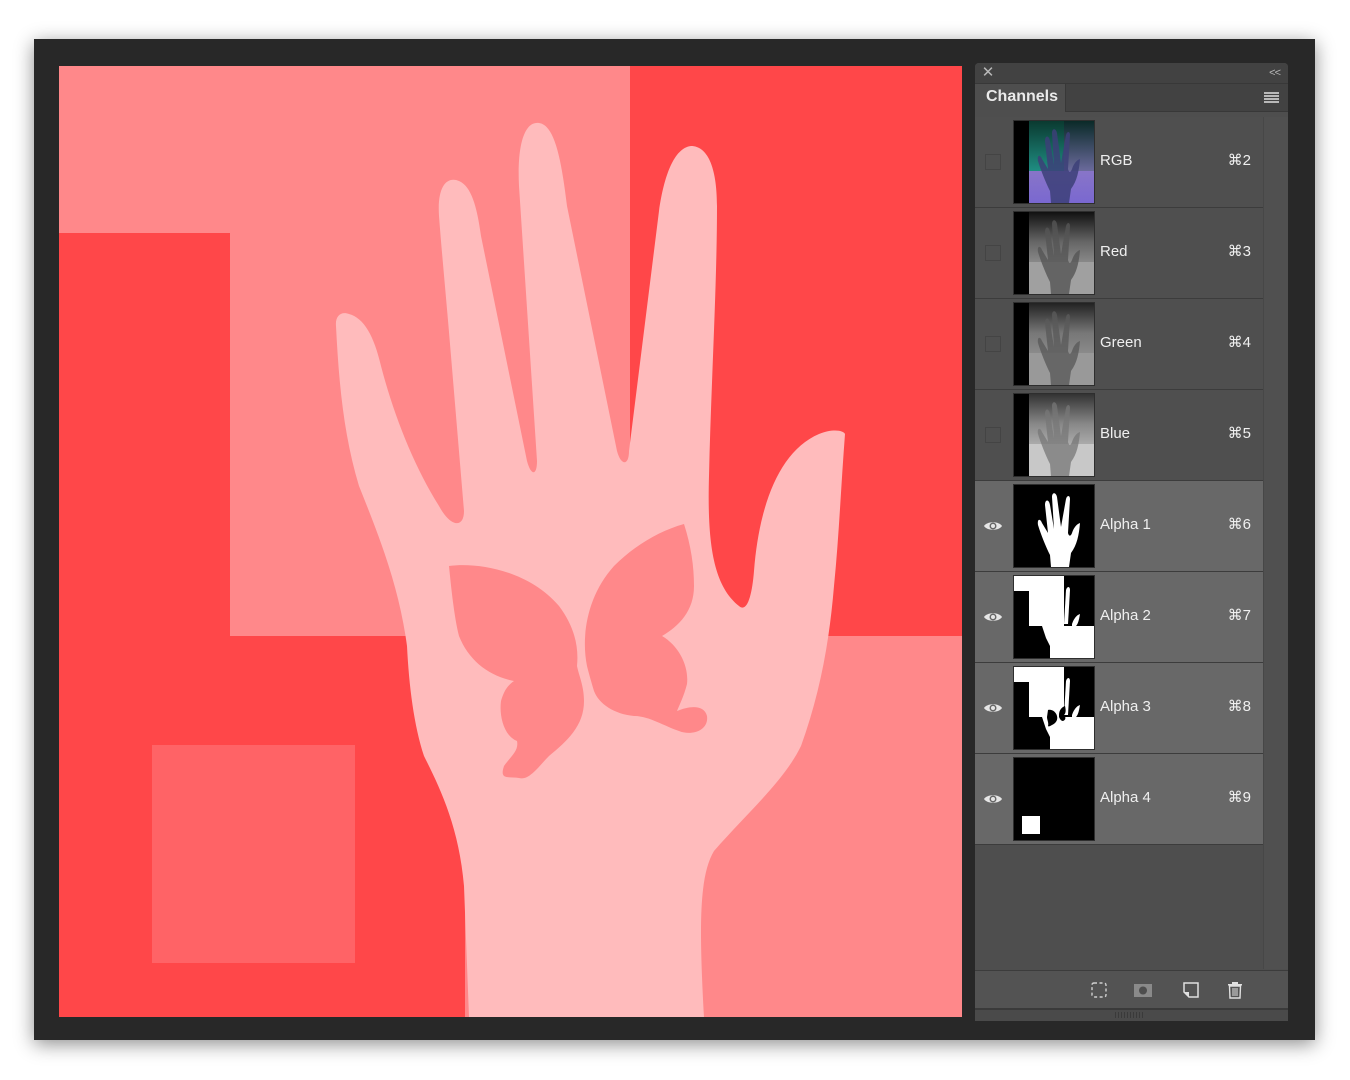 This screenshot has width=1350, height=1080. Describe the element at coordinates (1131, 98) in the screenshot. I see `panel-tab-bar: Channels` at that location.